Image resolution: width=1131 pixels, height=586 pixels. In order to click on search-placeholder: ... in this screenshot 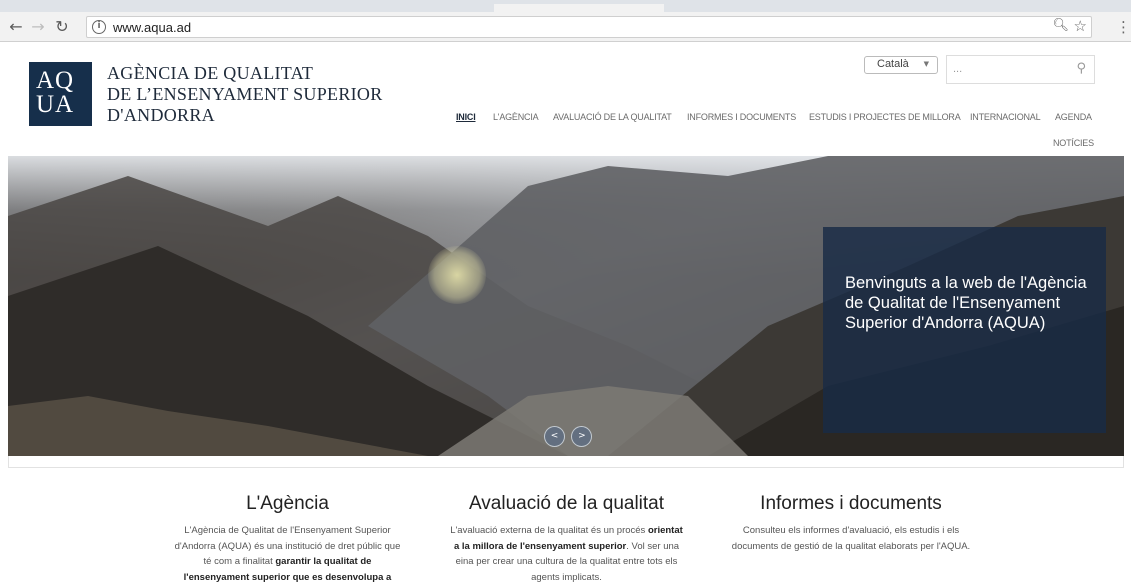, I will do `click(958, 69)`.